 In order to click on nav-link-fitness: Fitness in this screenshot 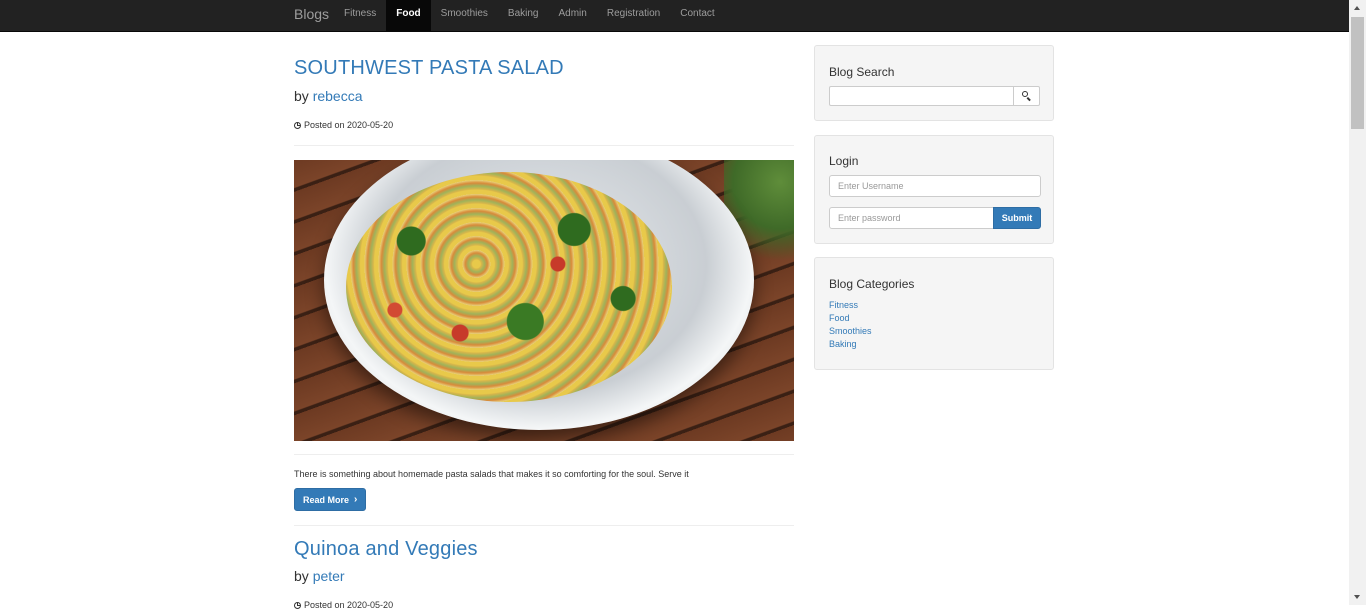, I will do `click(360, 15)`.